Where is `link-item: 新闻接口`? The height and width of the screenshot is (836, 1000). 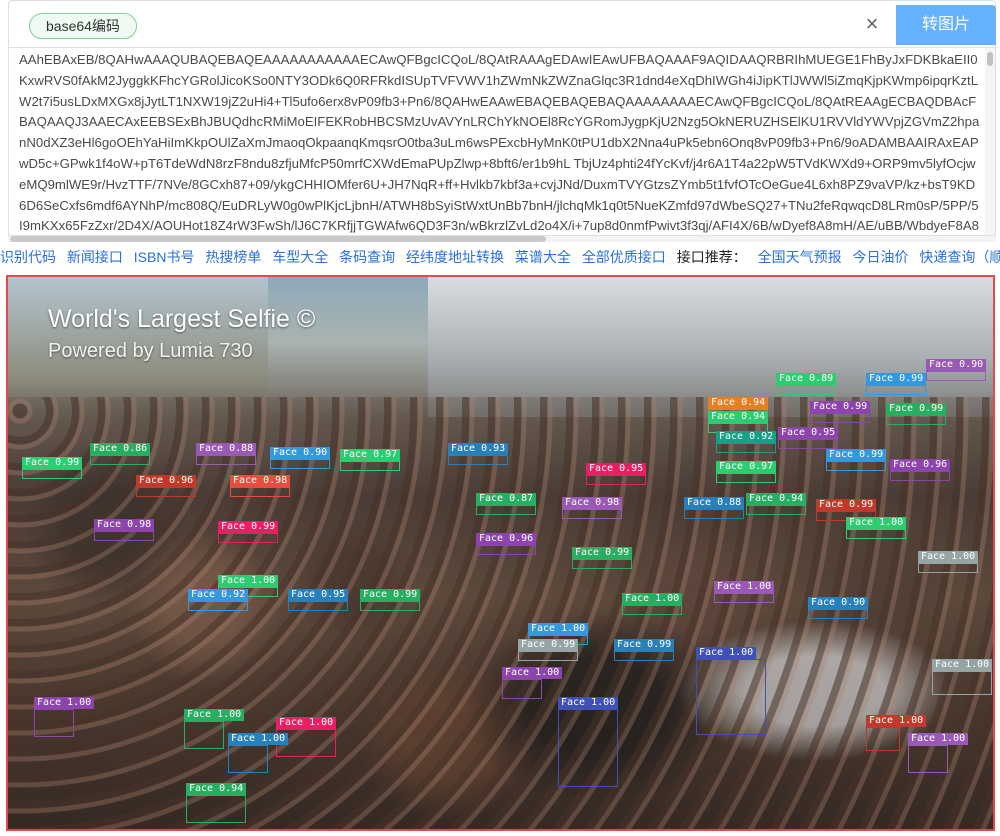
link-item: 新闻接口 is located at coordinates (95, 257).